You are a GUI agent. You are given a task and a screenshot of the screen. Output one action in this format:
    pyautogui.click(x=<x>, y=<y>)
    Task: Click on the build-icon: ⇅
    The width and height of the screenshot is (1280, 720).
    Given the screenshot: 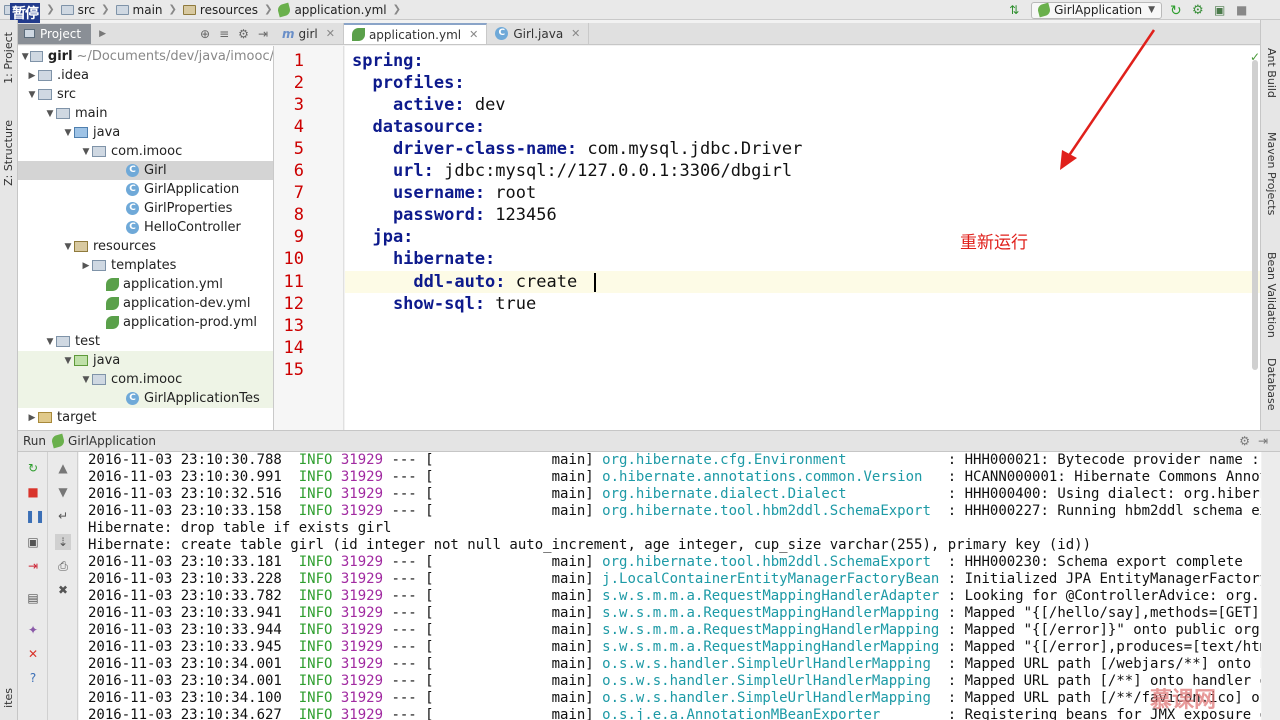 What is the action you would take?
    pyautogui.click(x=1016, y=10)
    